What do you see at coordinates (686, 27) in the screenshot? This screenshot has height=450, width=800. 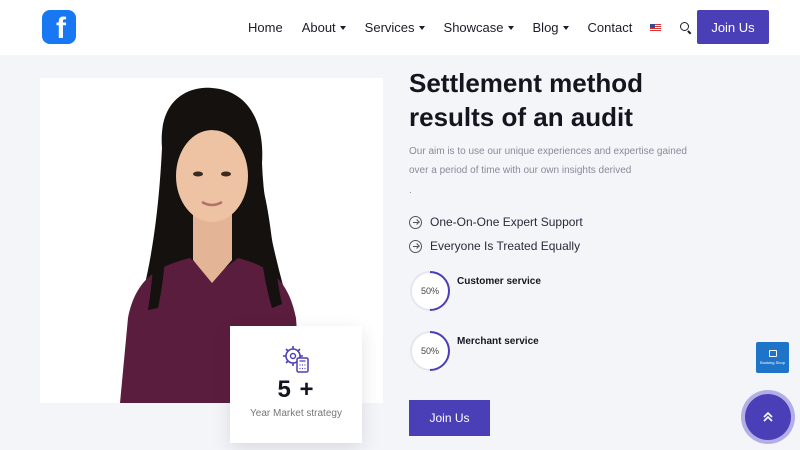 I see `search-icon` at bounding box center [686, 27].